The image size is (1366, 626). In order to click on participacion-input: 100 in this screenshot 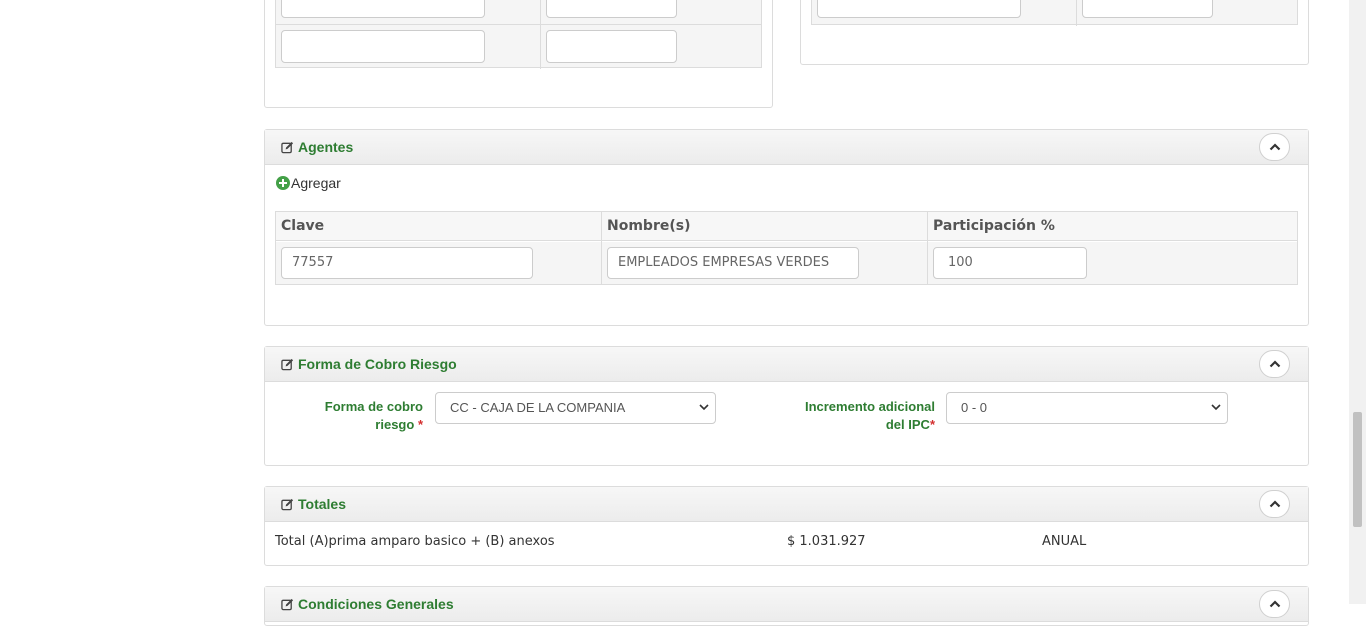, I will do `click(1010, 263)`.